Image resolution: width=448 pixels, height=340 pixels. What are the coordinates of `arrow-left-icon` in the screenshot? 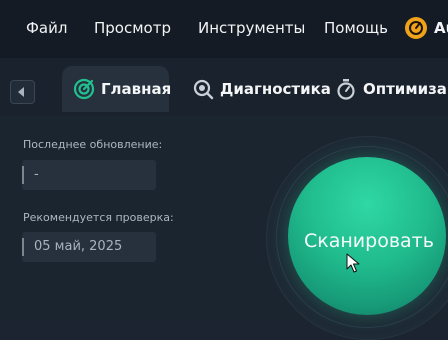 It's located at (21, 92).